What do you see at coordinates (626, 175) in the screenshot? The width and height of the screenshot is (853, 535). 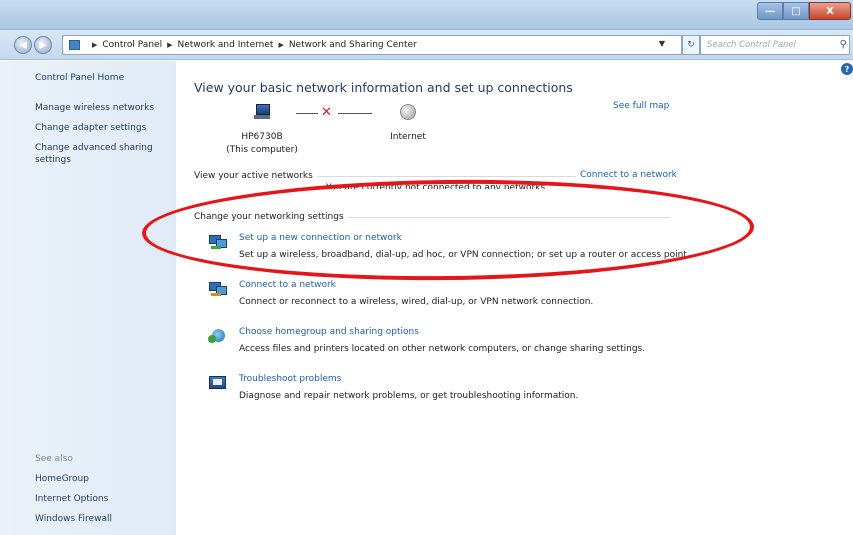 I see `connect-to-network-link: Connect to a network` at bounding box center [626, 175].